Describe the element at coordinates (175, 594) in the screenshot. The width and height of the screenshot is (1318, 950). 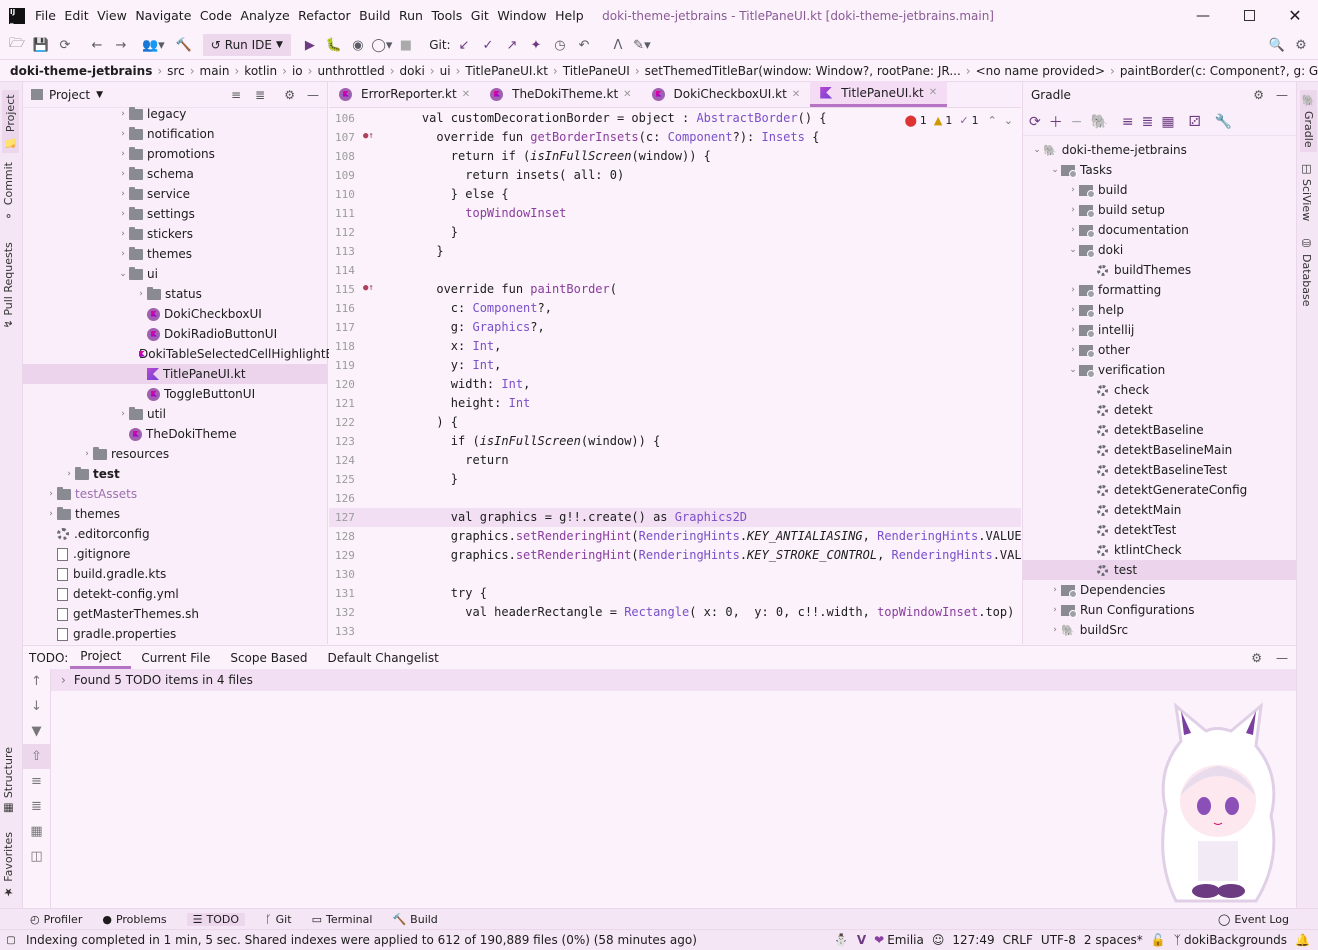
I see `project-tree-item: detekt-config.yml` at that location.